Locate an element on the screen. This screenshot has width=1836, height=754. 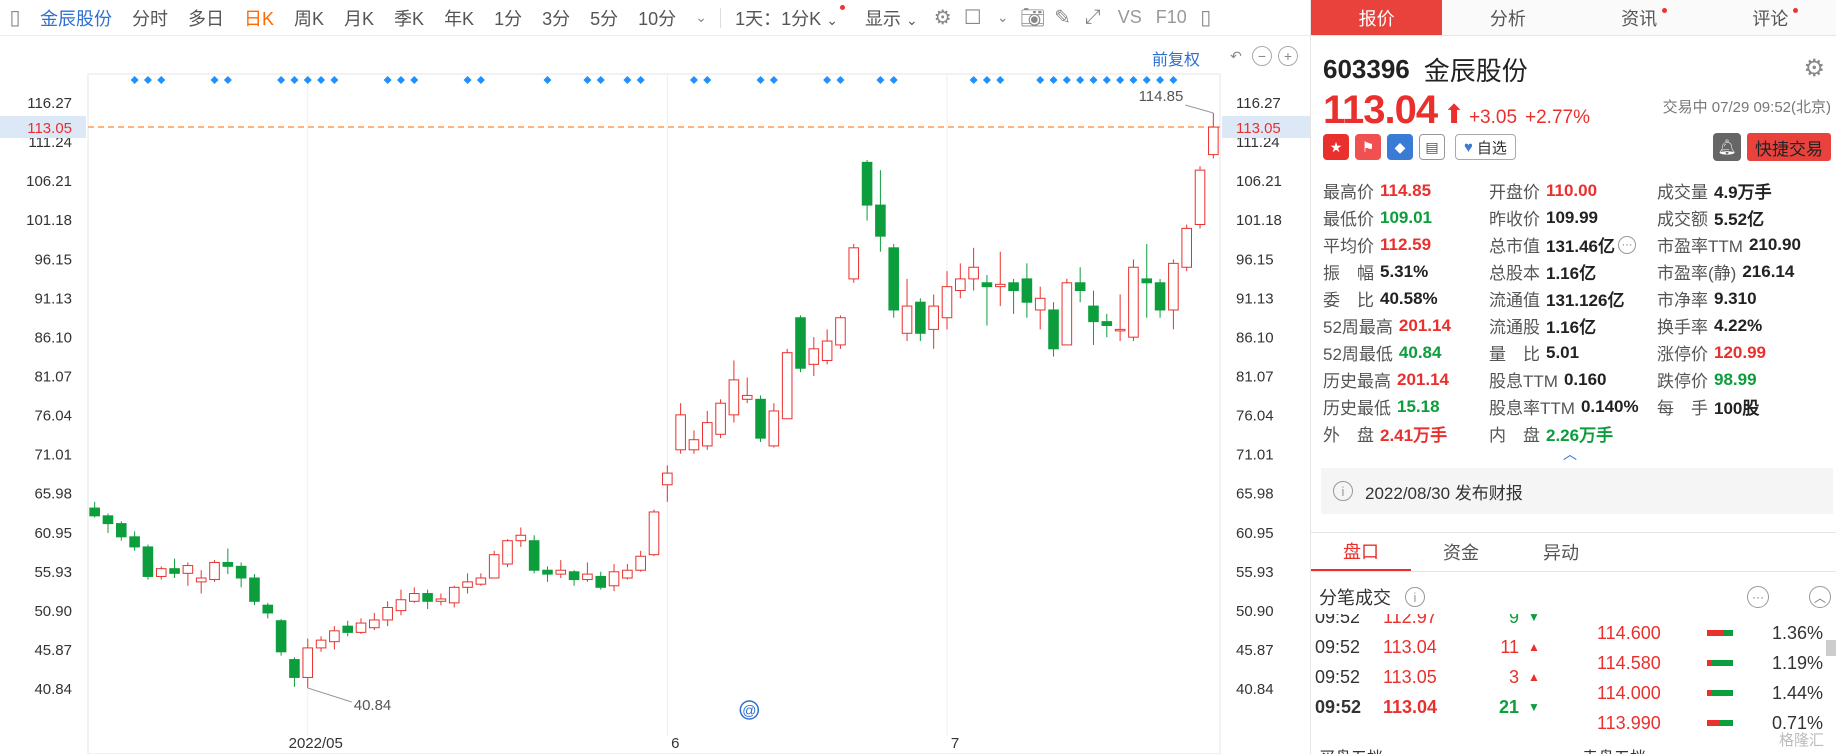
stat-label: 52周最低 is located at coordinates (1358, 354).